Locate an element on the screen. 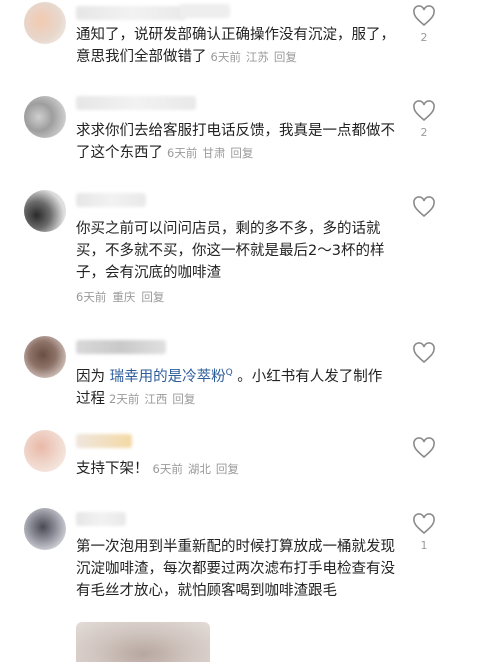 This screenshot has width=479, height=662. comment-location: 江苏 is located at coordinates (257, 57).